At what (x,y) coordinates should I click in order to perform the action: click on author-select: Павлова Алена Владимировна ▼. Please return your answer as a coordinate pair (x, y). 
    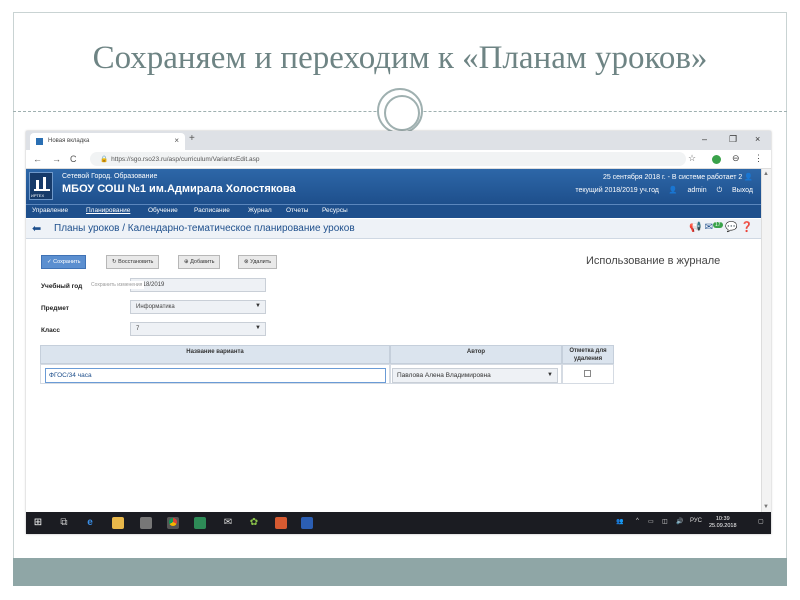
    Looking at the image, I should click on (475, 375).